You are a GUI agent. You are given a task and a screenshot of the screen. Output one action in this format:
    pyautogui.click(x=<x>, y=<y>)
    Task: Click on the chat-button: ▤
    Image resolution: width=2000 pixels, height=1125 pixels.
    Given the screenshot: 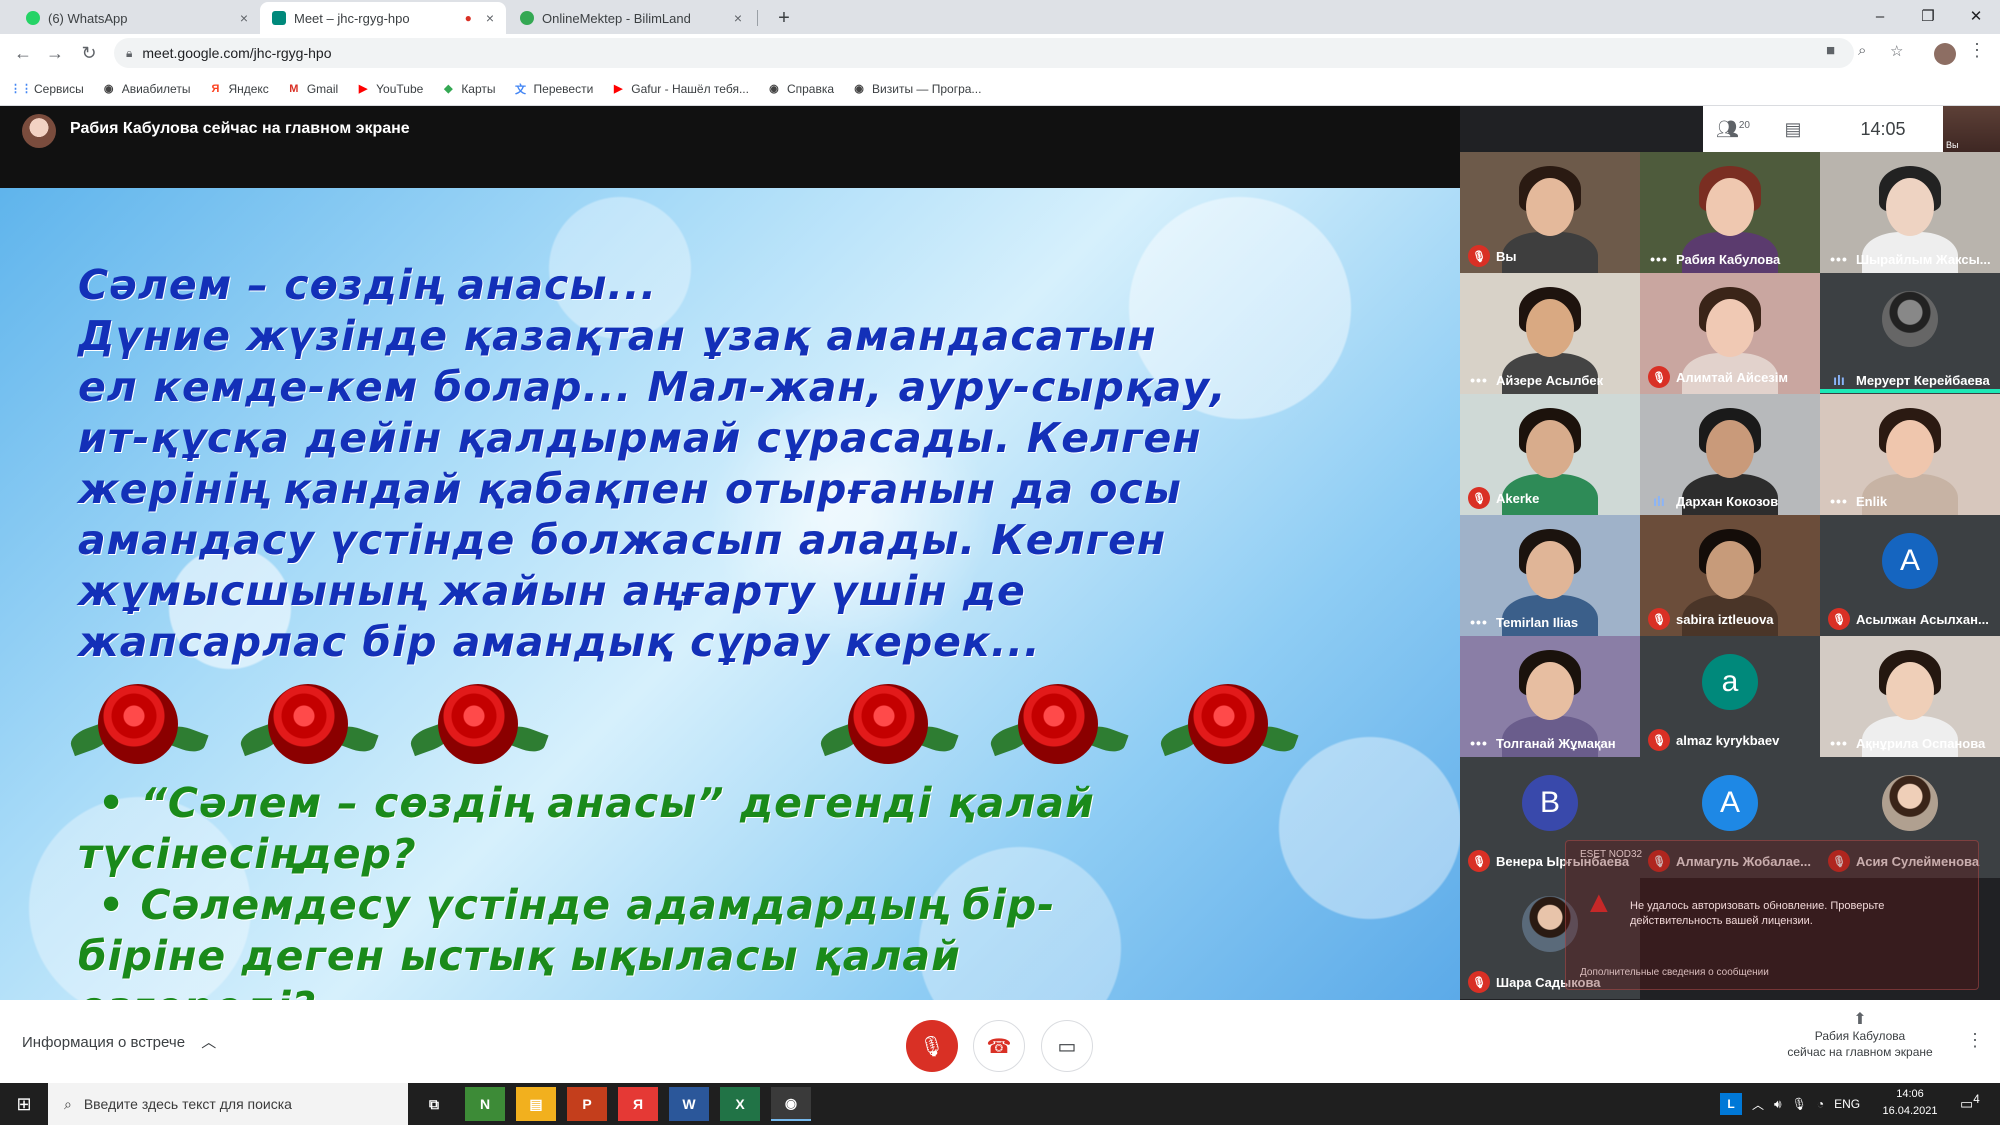 What is the action you would take?
    pyautogui.click(x=1793, y=129)
    